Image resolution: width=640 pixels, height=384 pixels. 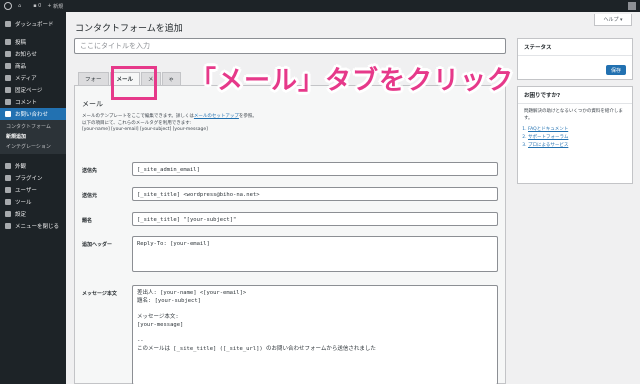 I want to click on subject-label: 題名, so click(x=87, y=221).